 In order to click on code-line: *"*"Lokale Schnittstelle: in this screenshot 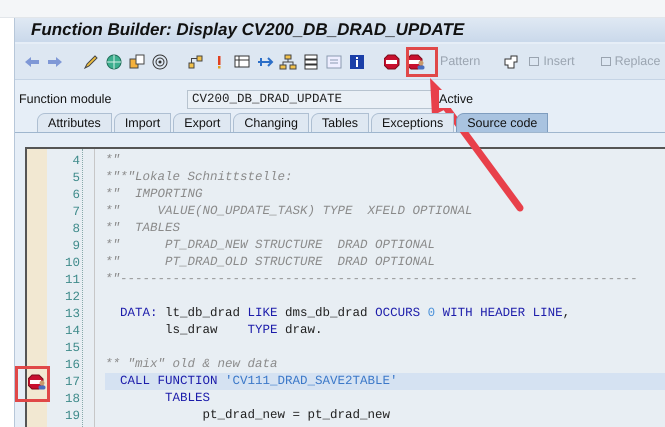, I will do `click(199, 177)`.